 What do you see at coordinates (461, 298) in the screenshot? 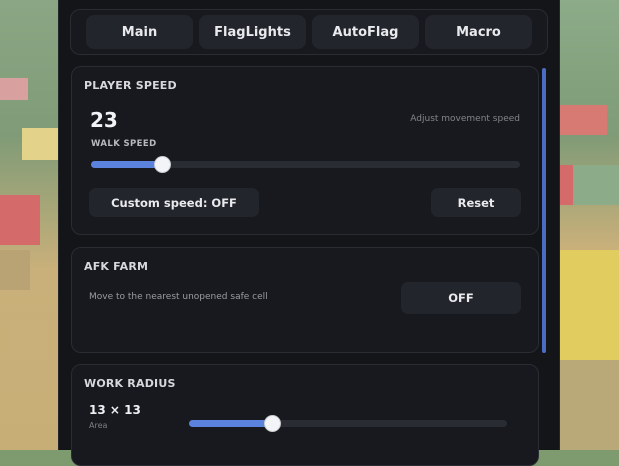
I see `afk-farm-toggle-button: OFF` at bounding box center [461, 298].